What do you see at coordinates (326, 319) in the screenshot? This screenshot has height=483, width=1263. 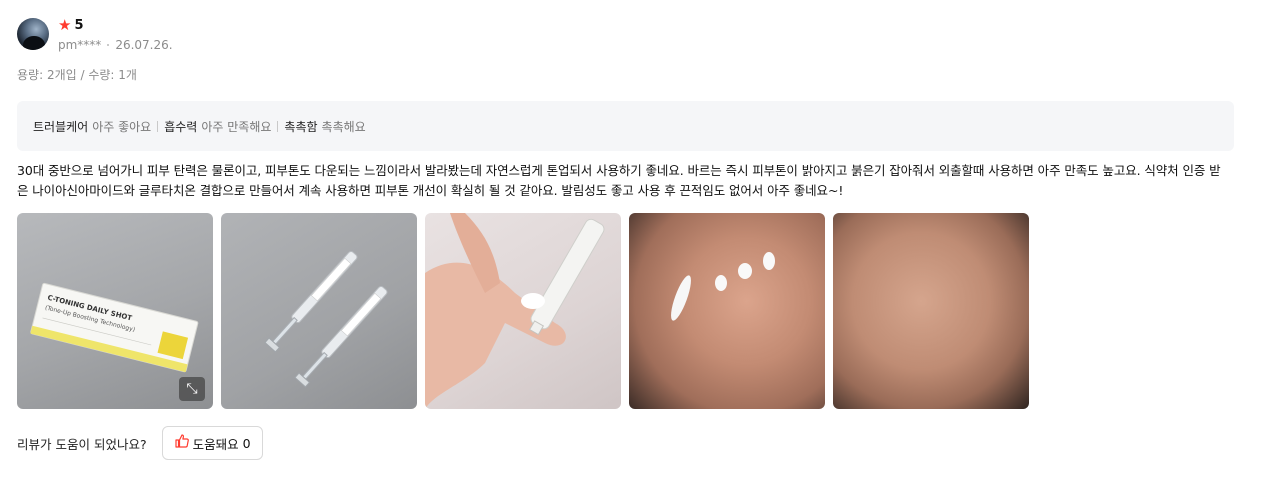 I see `syringes-illustration` at bounding box center [326, 319].